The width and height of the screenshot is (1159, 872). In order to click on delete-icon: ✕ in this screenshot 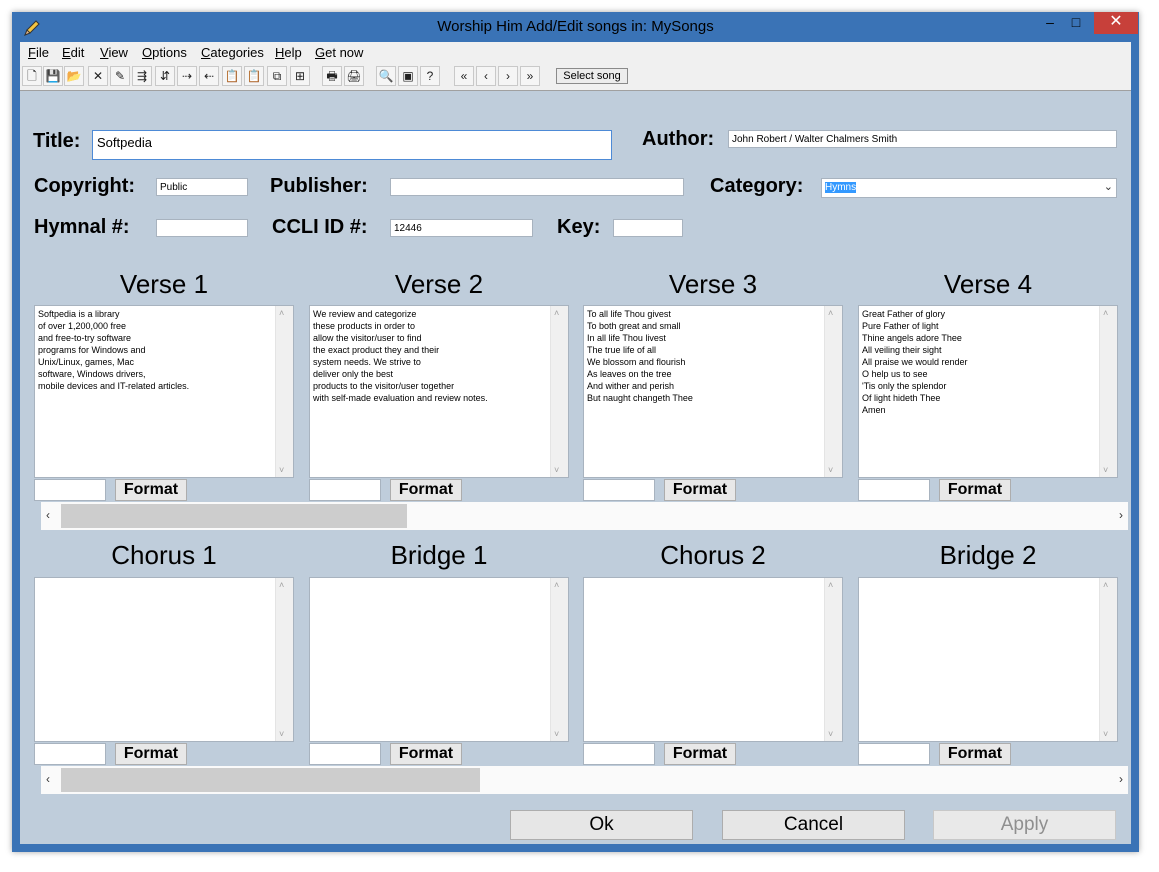, I will do `click(98, 76)`.